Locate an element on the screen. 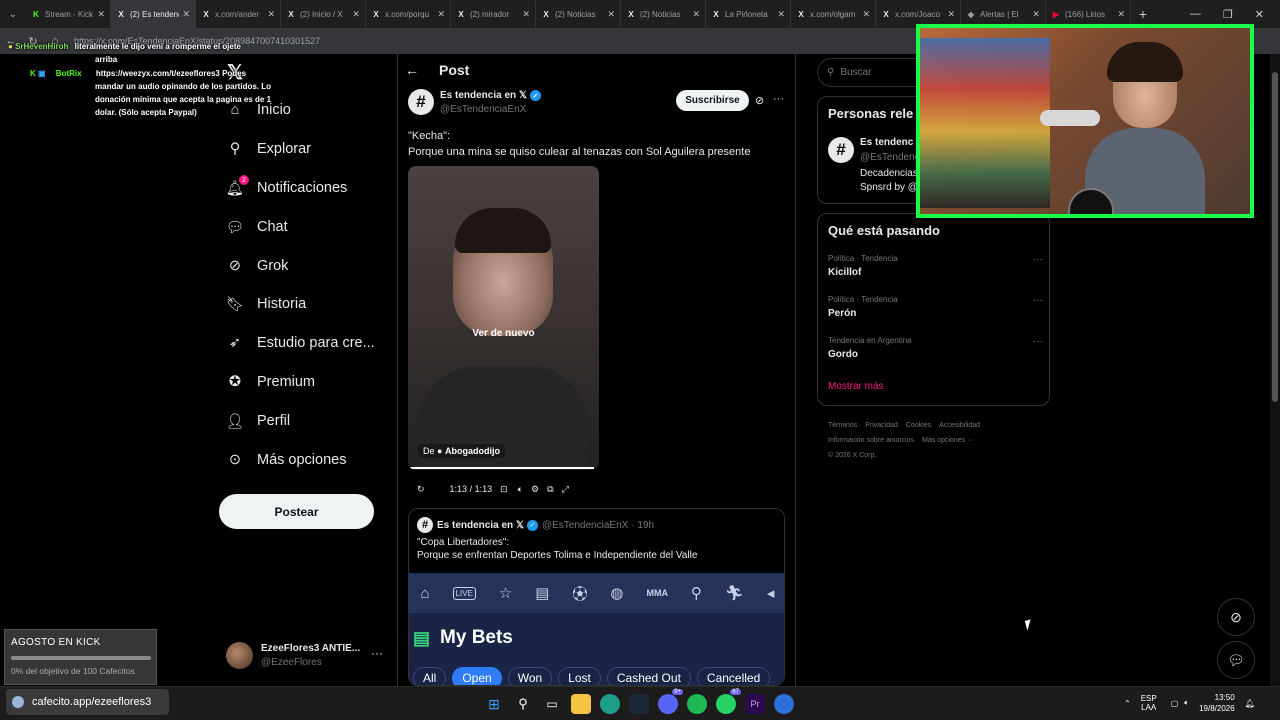 The width and height of the screenshot is (1280, 720). sidebar-item-premium: ✪ Premium is located at coordinates (270, 382).